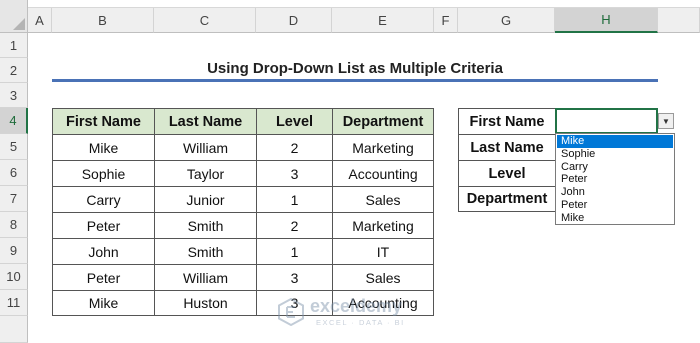 This screenshot has width=700, height=343. I want to click on criteria-label-level: Level, so click(507, 173).